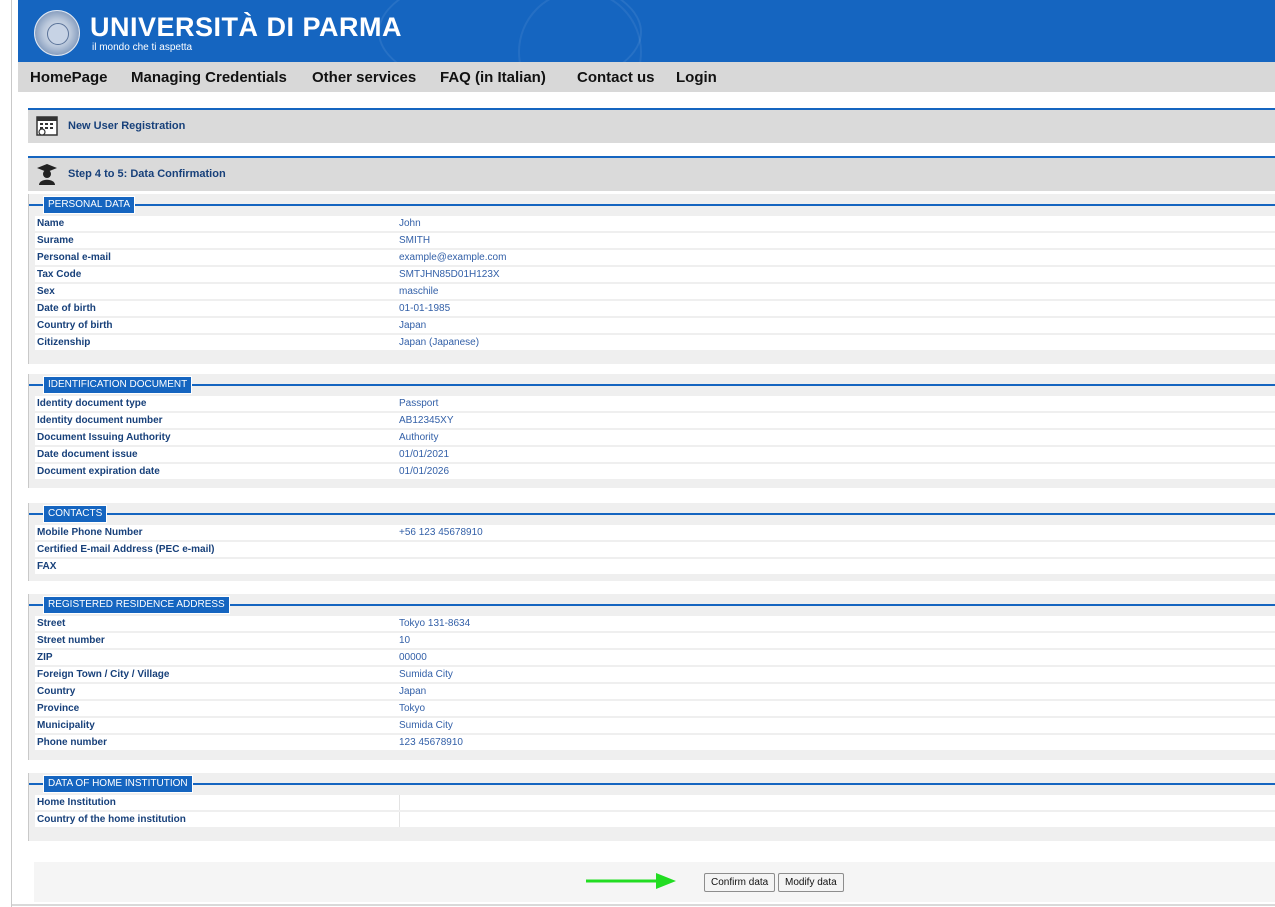  Describe the element at coordinates (431, 742) in the screenshot. I see `field-value: 123 45678910` at that location.